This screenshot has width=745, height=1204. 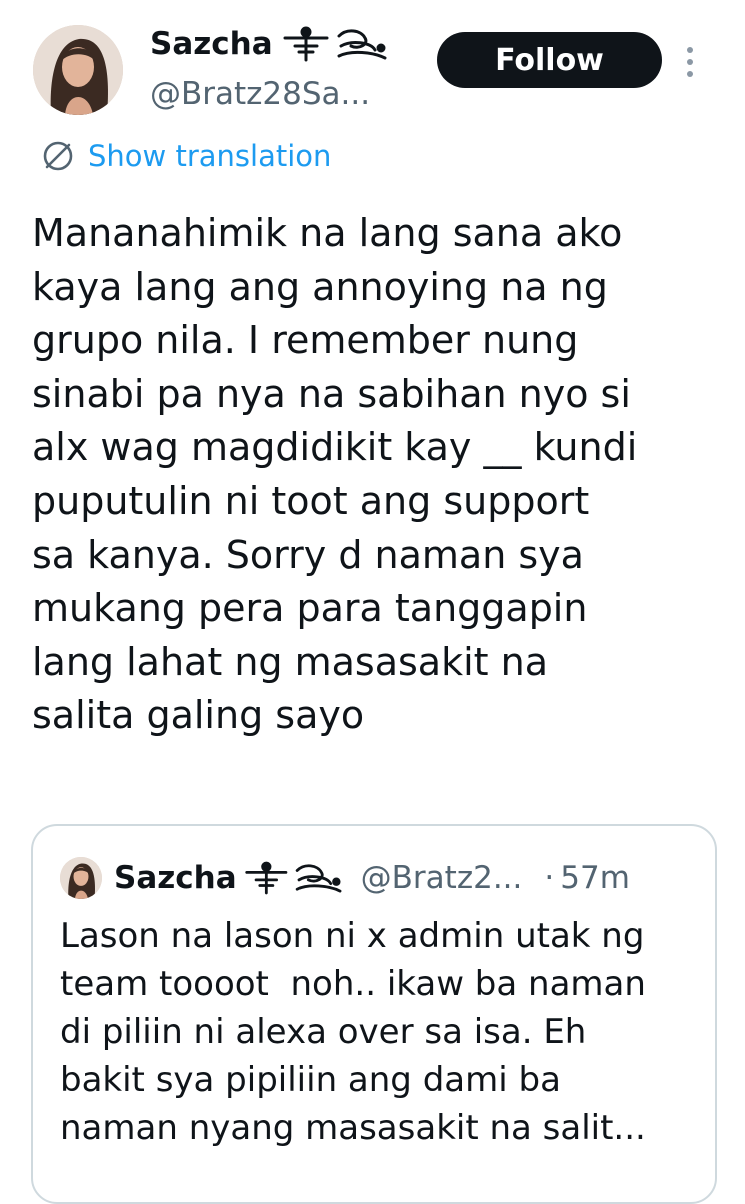 What do you see at coordinates (549, 60) in the screenshot?
I see `follow-button: Follow` at bounding box center [549, 60].